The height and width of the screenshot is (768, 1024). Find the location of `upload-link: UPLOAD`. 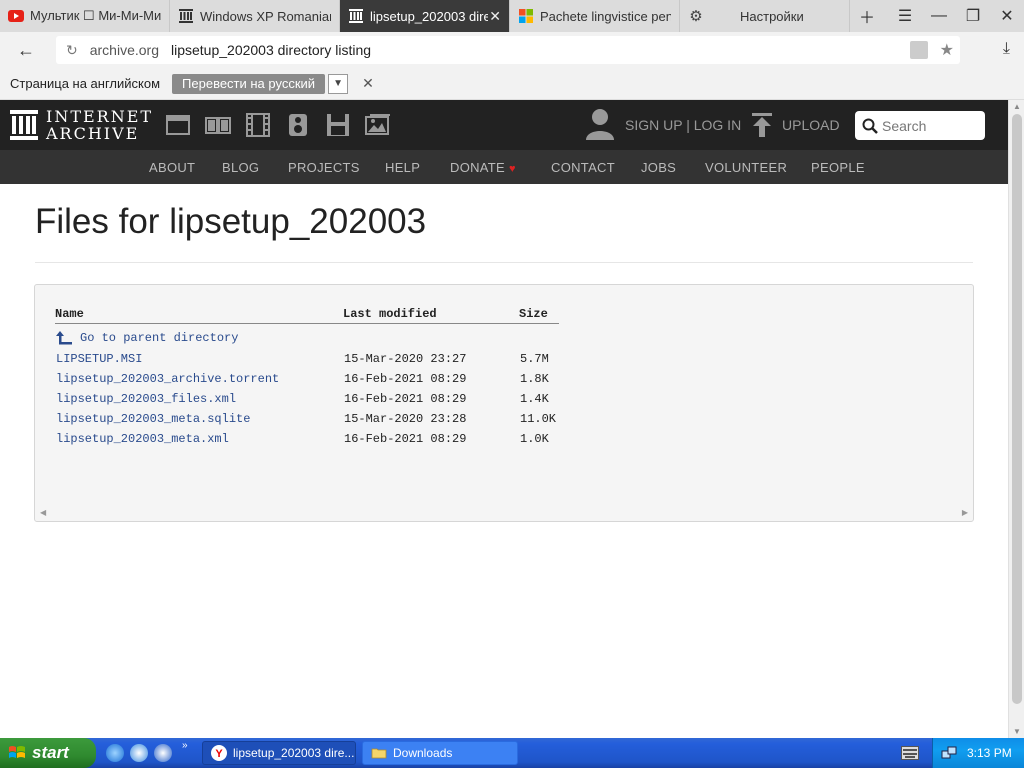

upload-link: UPLOAD is located at coordinates (811, 125).